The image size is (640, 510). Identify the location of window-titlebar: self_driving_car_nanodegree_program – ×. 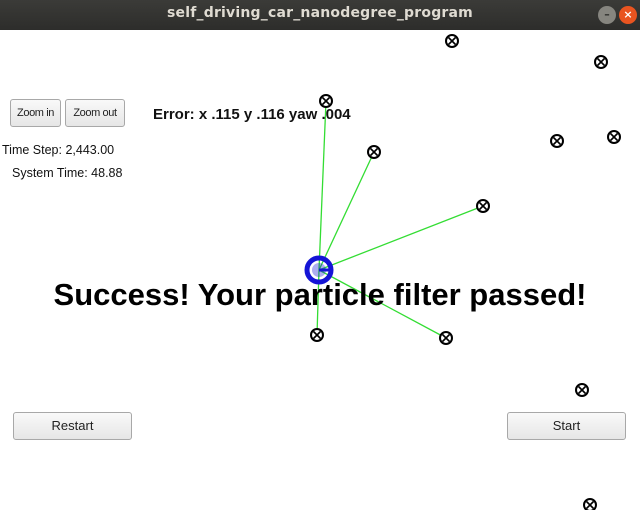
(320, 15).